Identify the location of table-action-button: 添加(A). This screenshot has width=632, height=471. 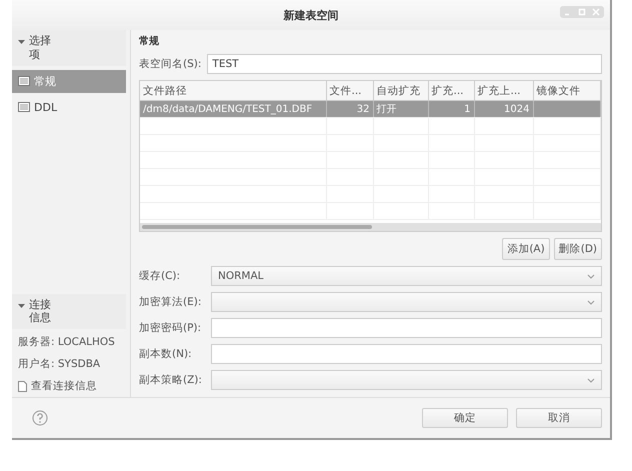
(526, 249).